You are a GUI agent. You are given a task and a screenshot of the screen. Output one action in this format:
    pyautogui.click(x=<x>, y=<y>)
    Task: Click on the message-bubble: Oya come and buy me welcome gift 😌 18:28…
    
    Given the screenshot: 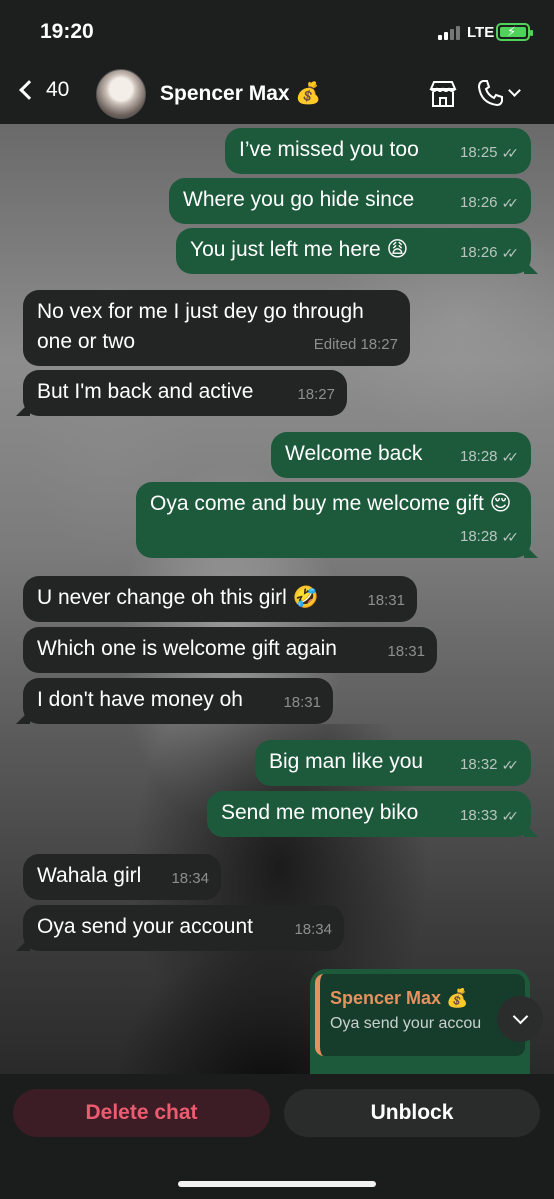 What is the action you would take?
    pyautogui.click(x=333, y=520)
    